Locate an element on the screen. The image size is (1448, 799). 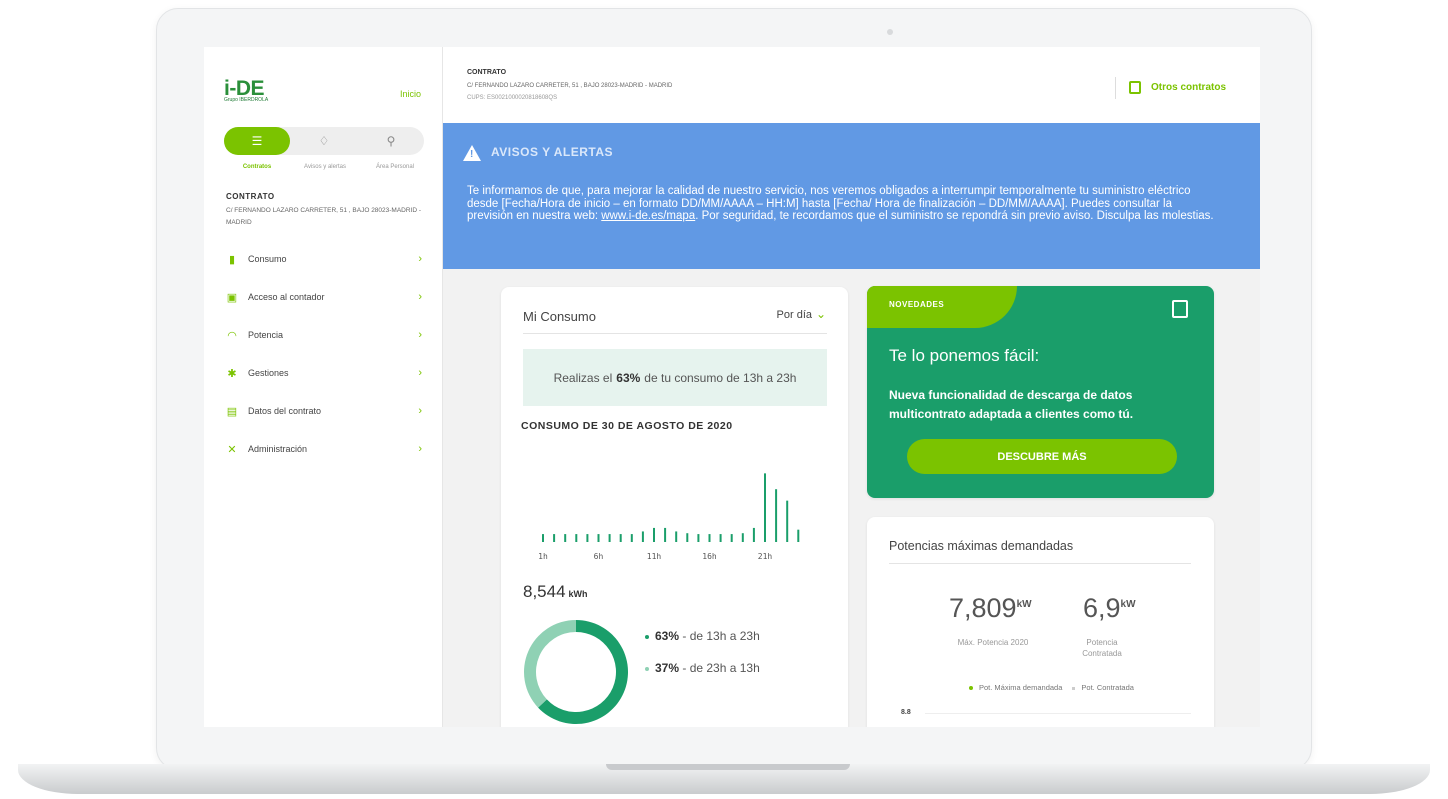
max-power-value: 7,809kW is located at coordinates (990, 608).